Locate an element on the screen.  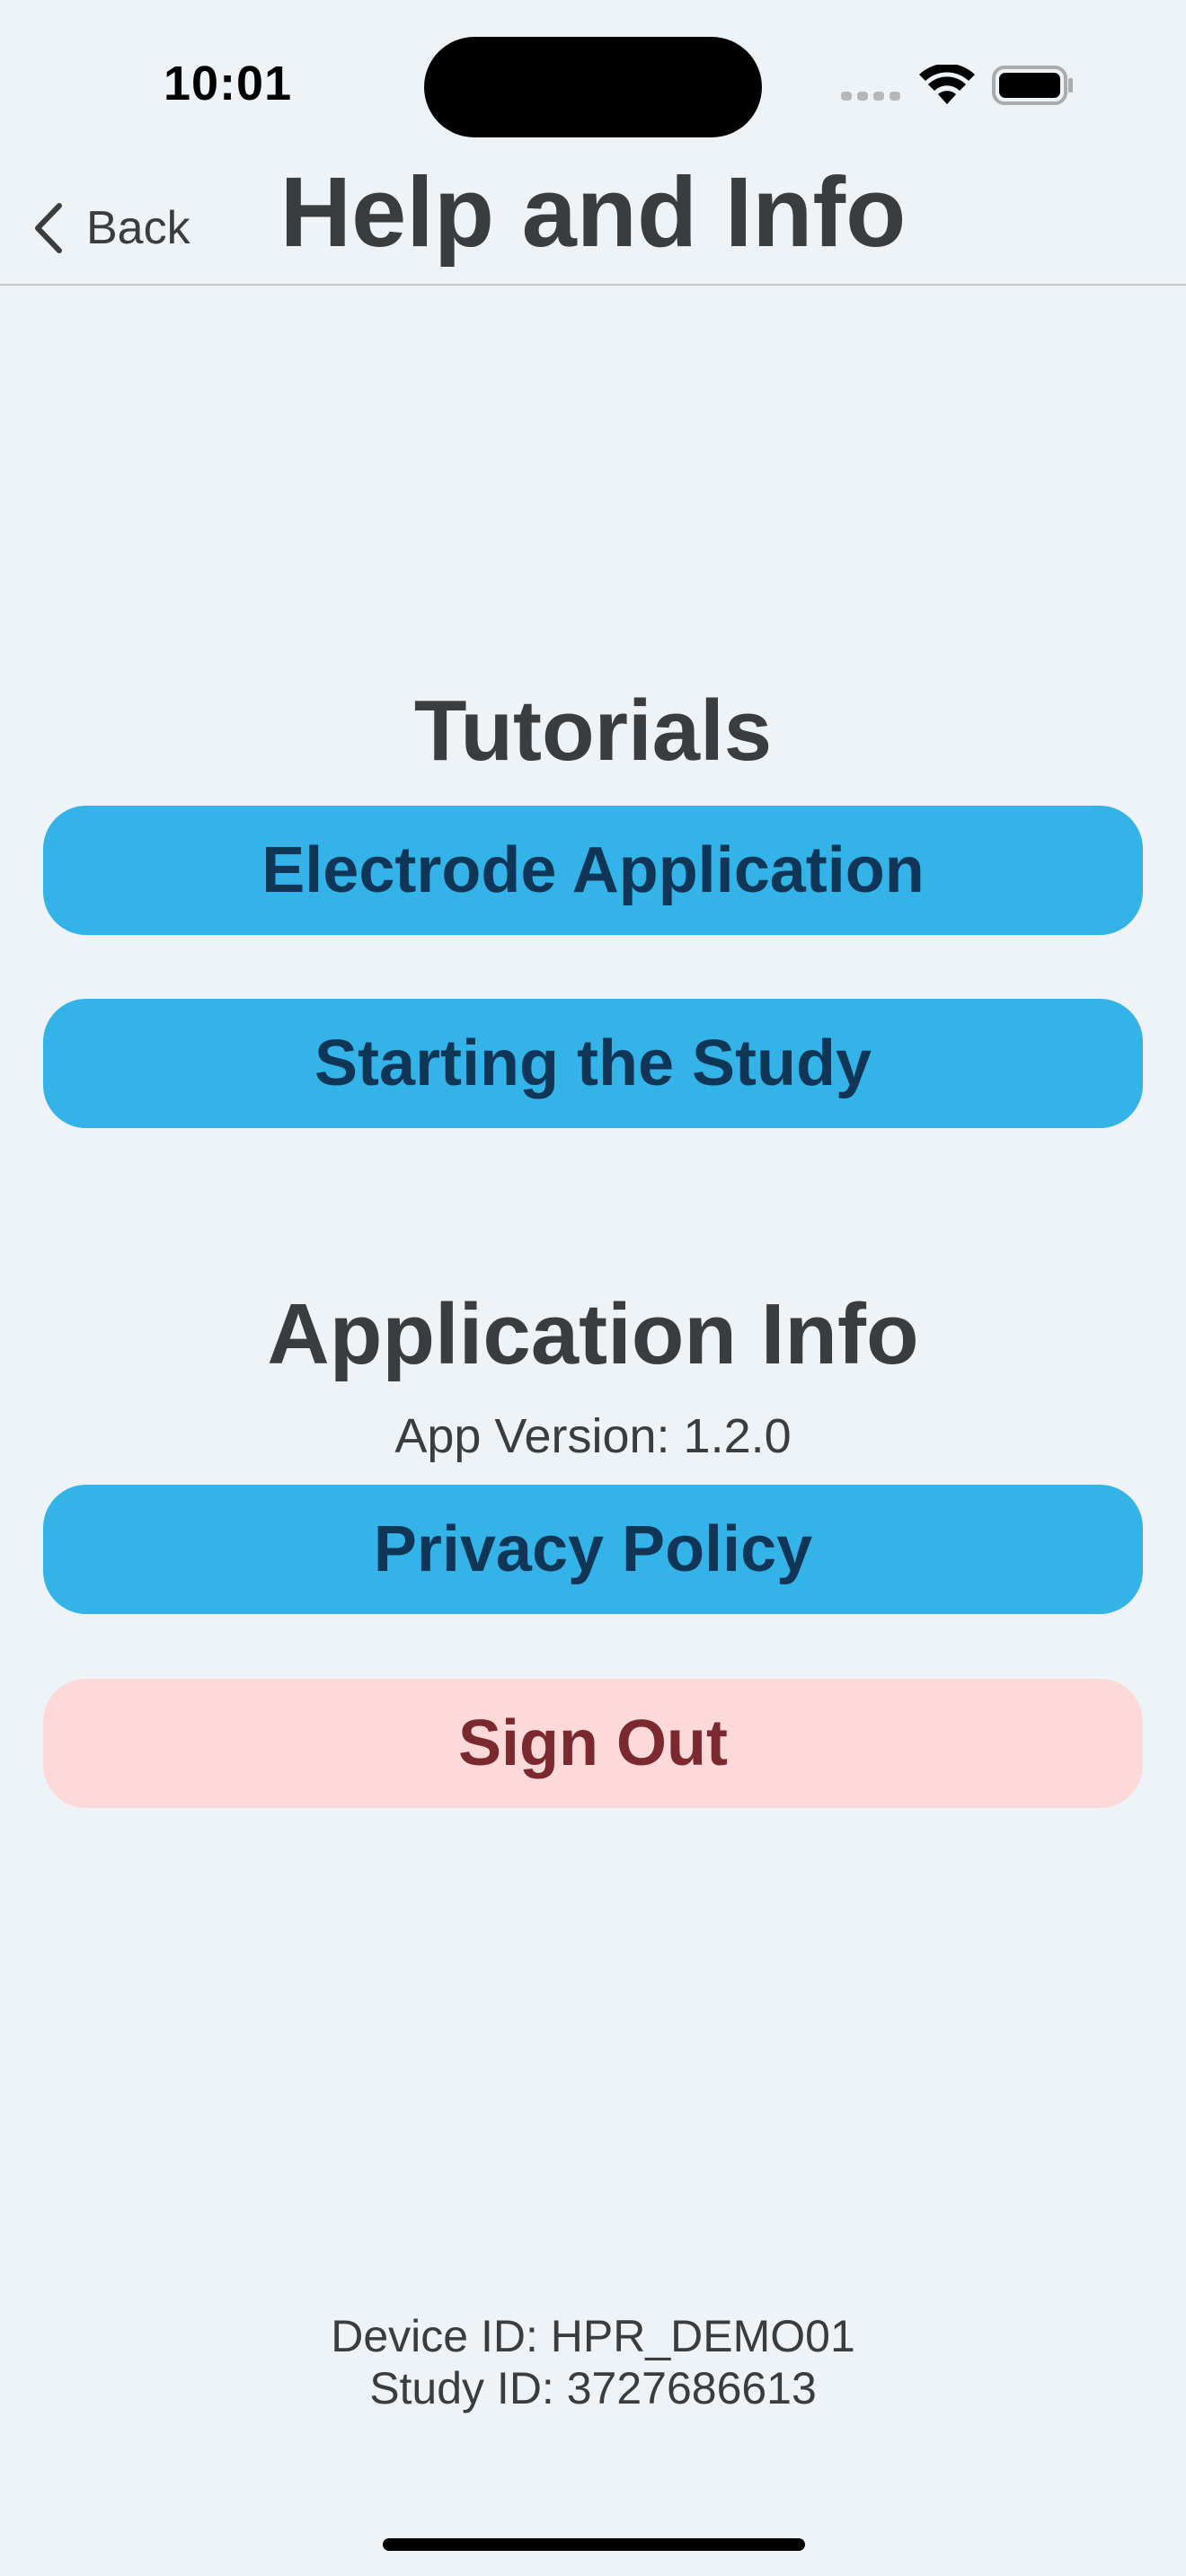
device-id: Device ID: HPR_DEMO01 is located at coordinates (593, 2336).